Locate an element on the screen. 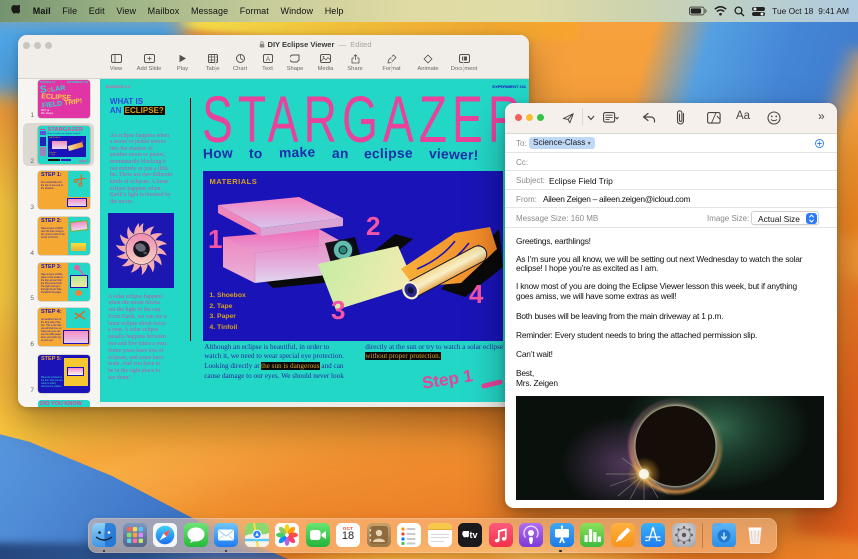  svg-text: 3 is located at coordinates (338, 310).